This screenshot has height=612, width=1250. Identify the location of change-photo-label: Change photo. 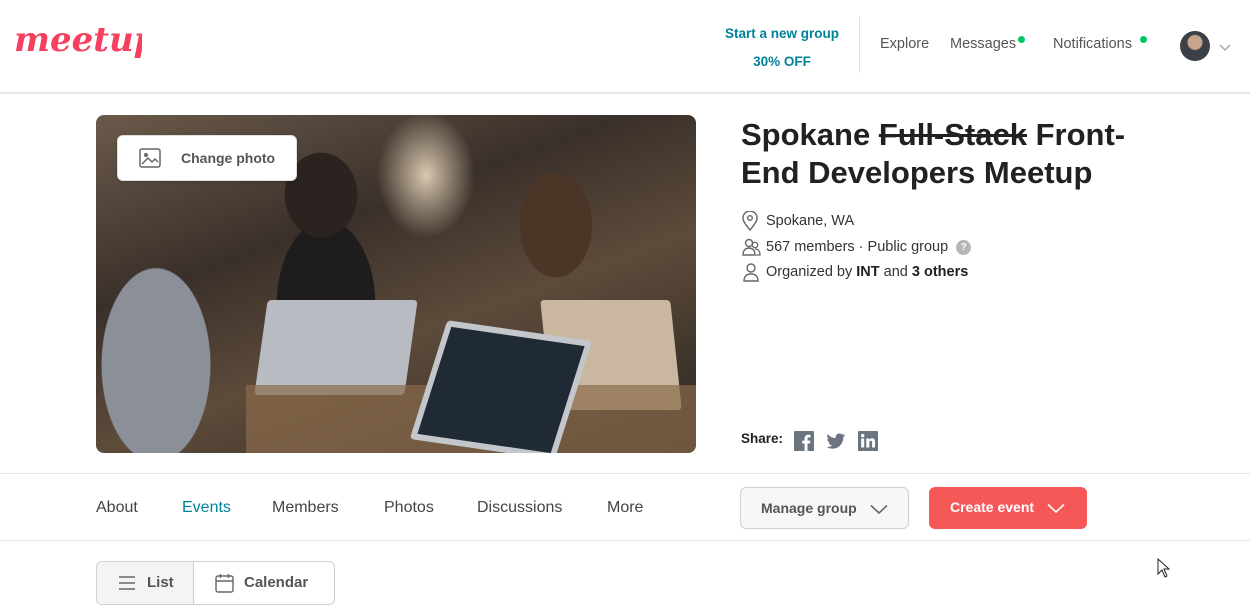
(228, 158).